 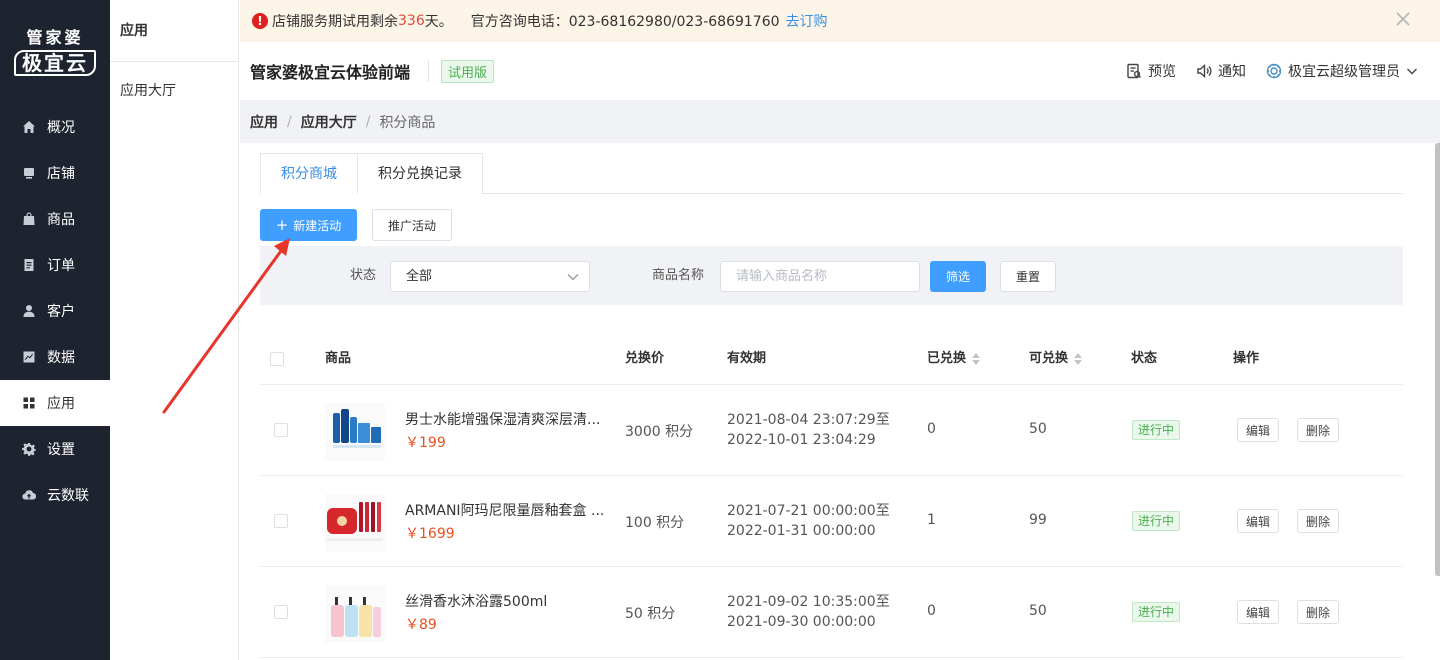 What do you see at coordinates (801, 440) in the screenshot?
I see `validity-to: 2022-10-01 23:04:29` at bounding box center [801, 440].